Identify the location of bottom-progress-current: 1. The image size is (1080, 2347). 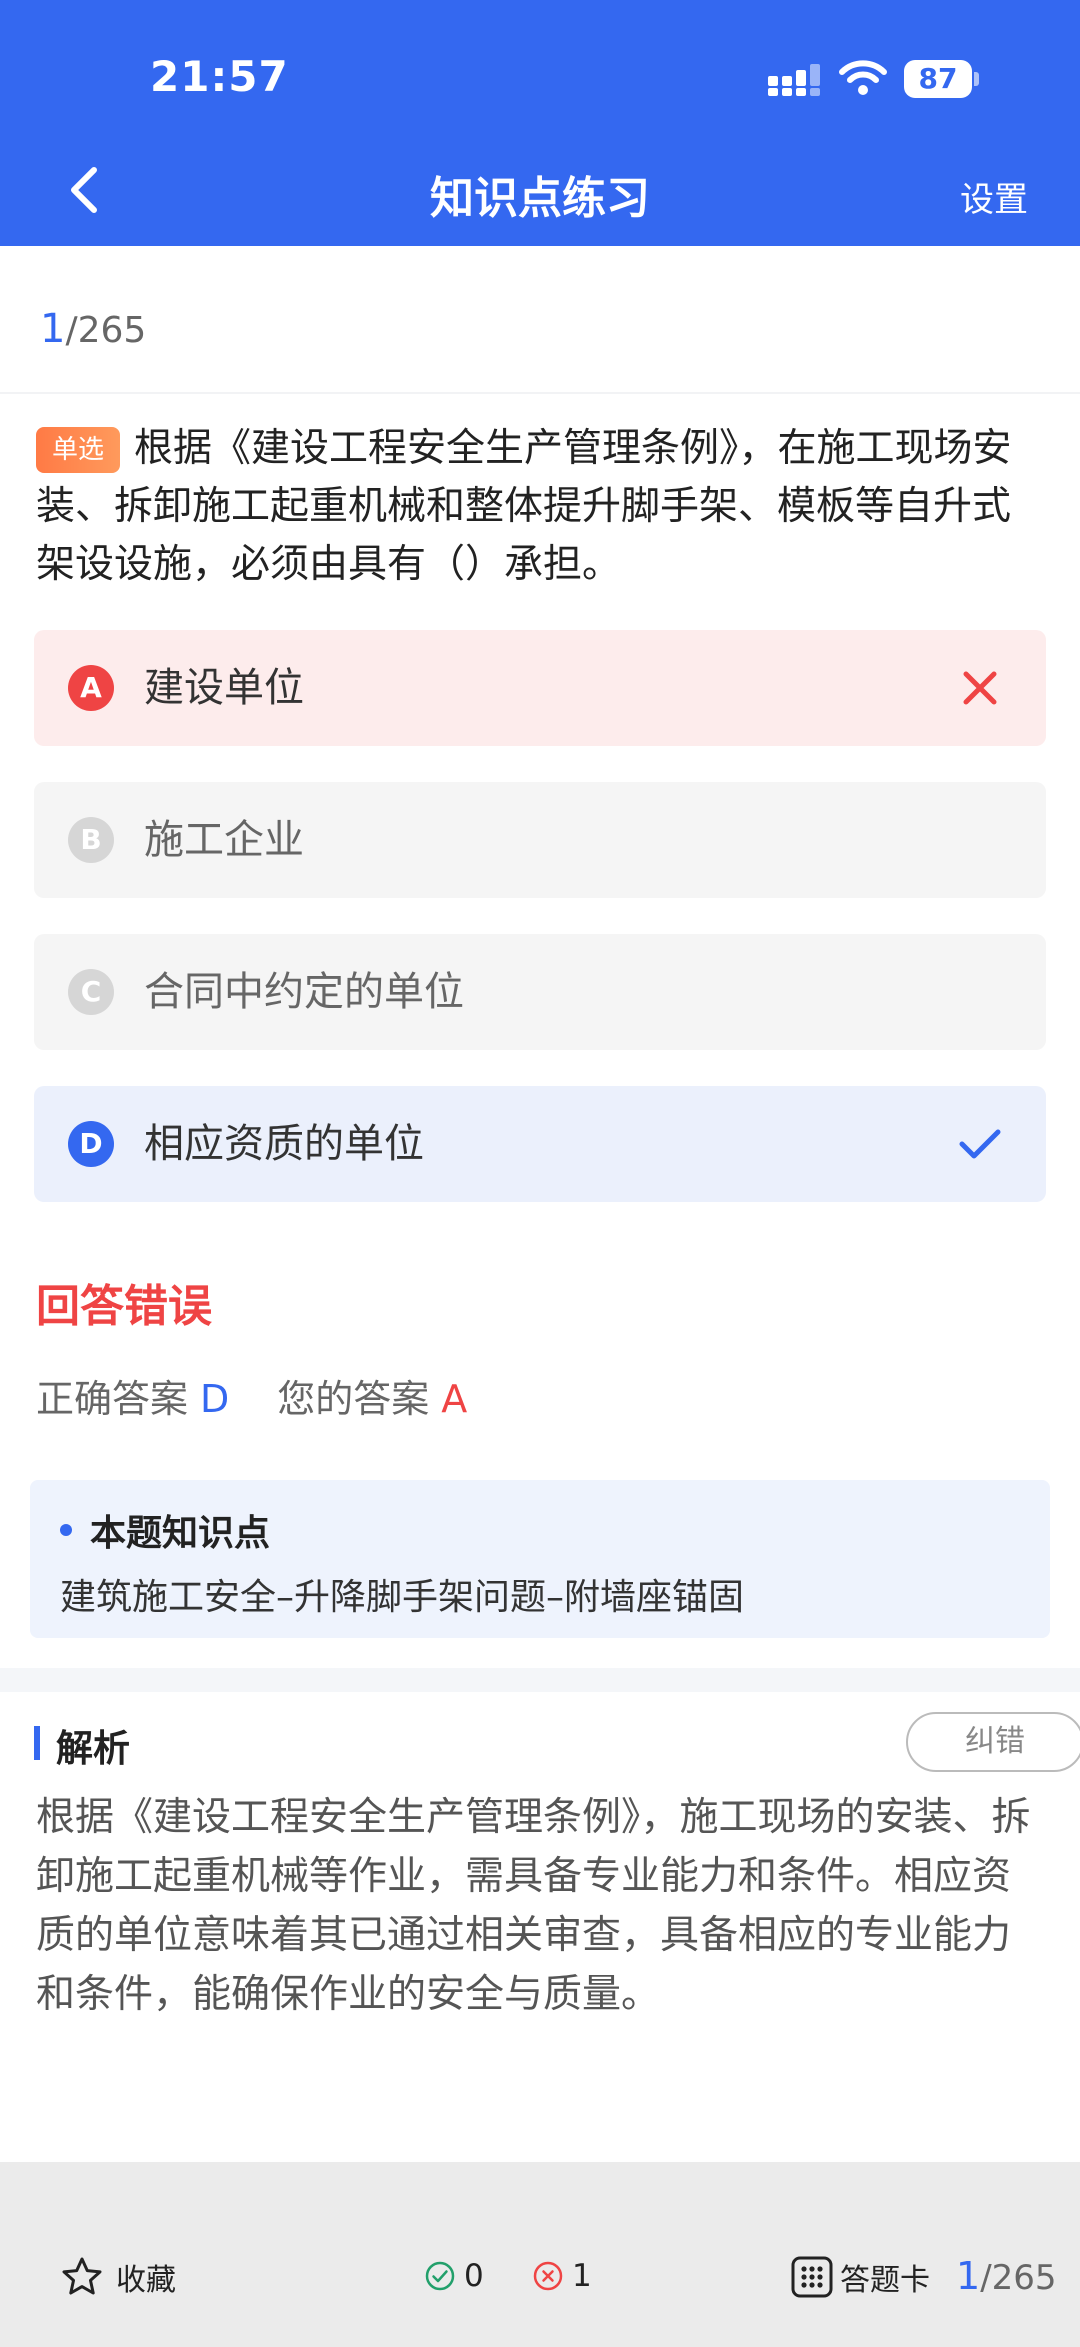
(968, 2276).